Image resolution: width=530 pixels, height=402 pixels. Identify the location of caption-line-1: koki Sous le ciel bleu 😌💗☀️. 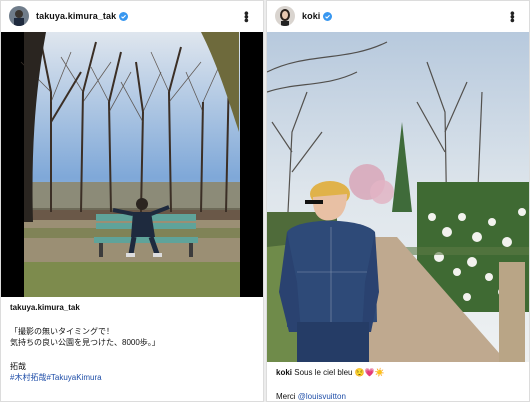
(398, 372).